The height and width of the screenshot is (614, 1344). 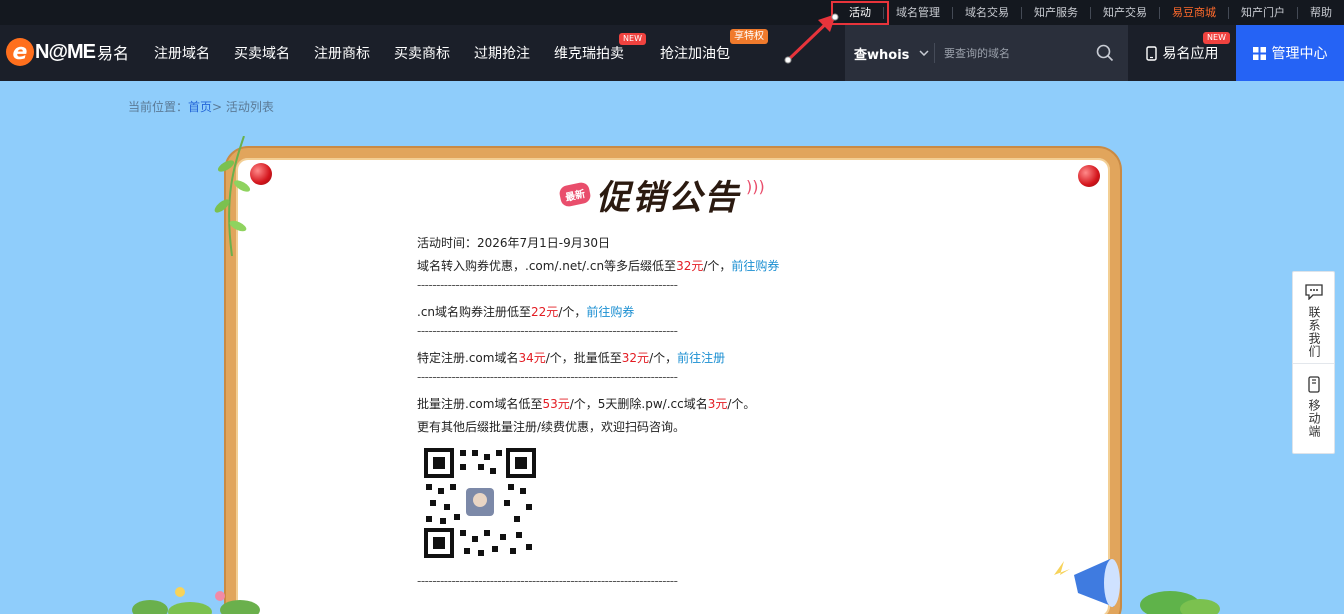 What do you see at coordinates (249, 107) in the screenshot?
I see `breadcrumb-current: 活动列表` at bounding box center [249, 107].